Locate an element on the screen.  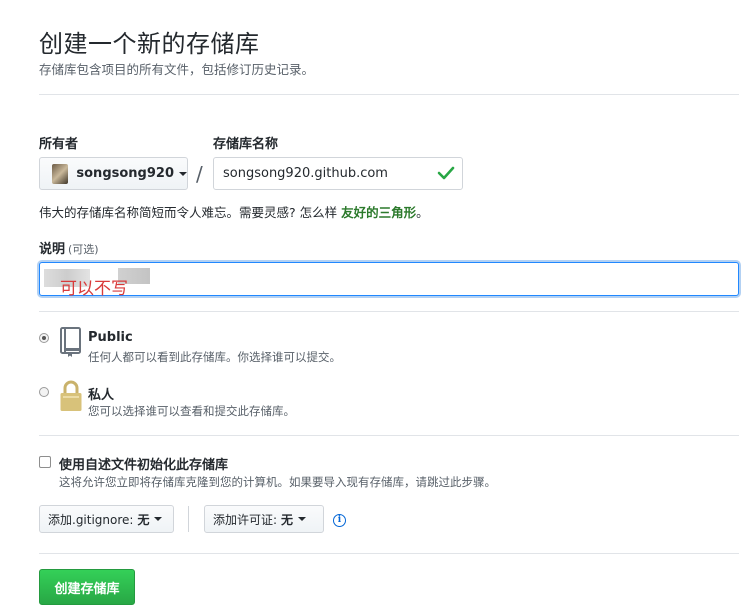
init-readme-title: 使用自述文件初始化此存储库 is located at coordinates (144, 465).